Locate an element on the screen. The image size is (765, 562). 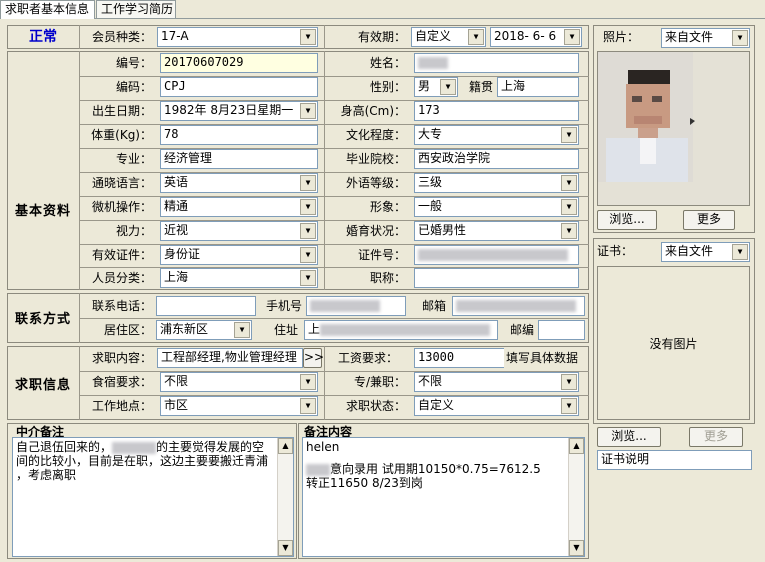
board-select: 不限 ▼ is located at coordinates (239, 382).